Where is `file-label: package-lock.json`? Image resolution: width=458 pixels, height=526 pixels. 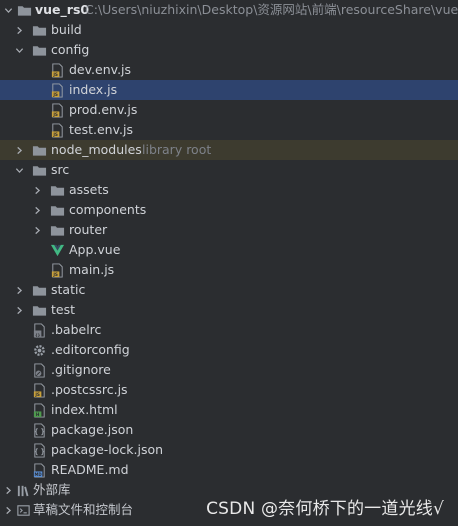 file-label: package-lock.json is located at coordinates (107, 449).